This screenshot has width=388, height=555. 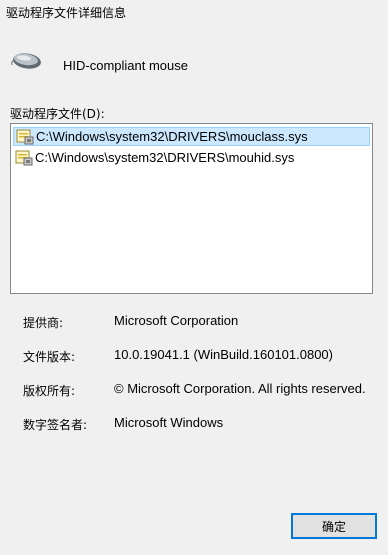 I want to click on copyright-label: 版权所有:, so click(x=49, y=391).